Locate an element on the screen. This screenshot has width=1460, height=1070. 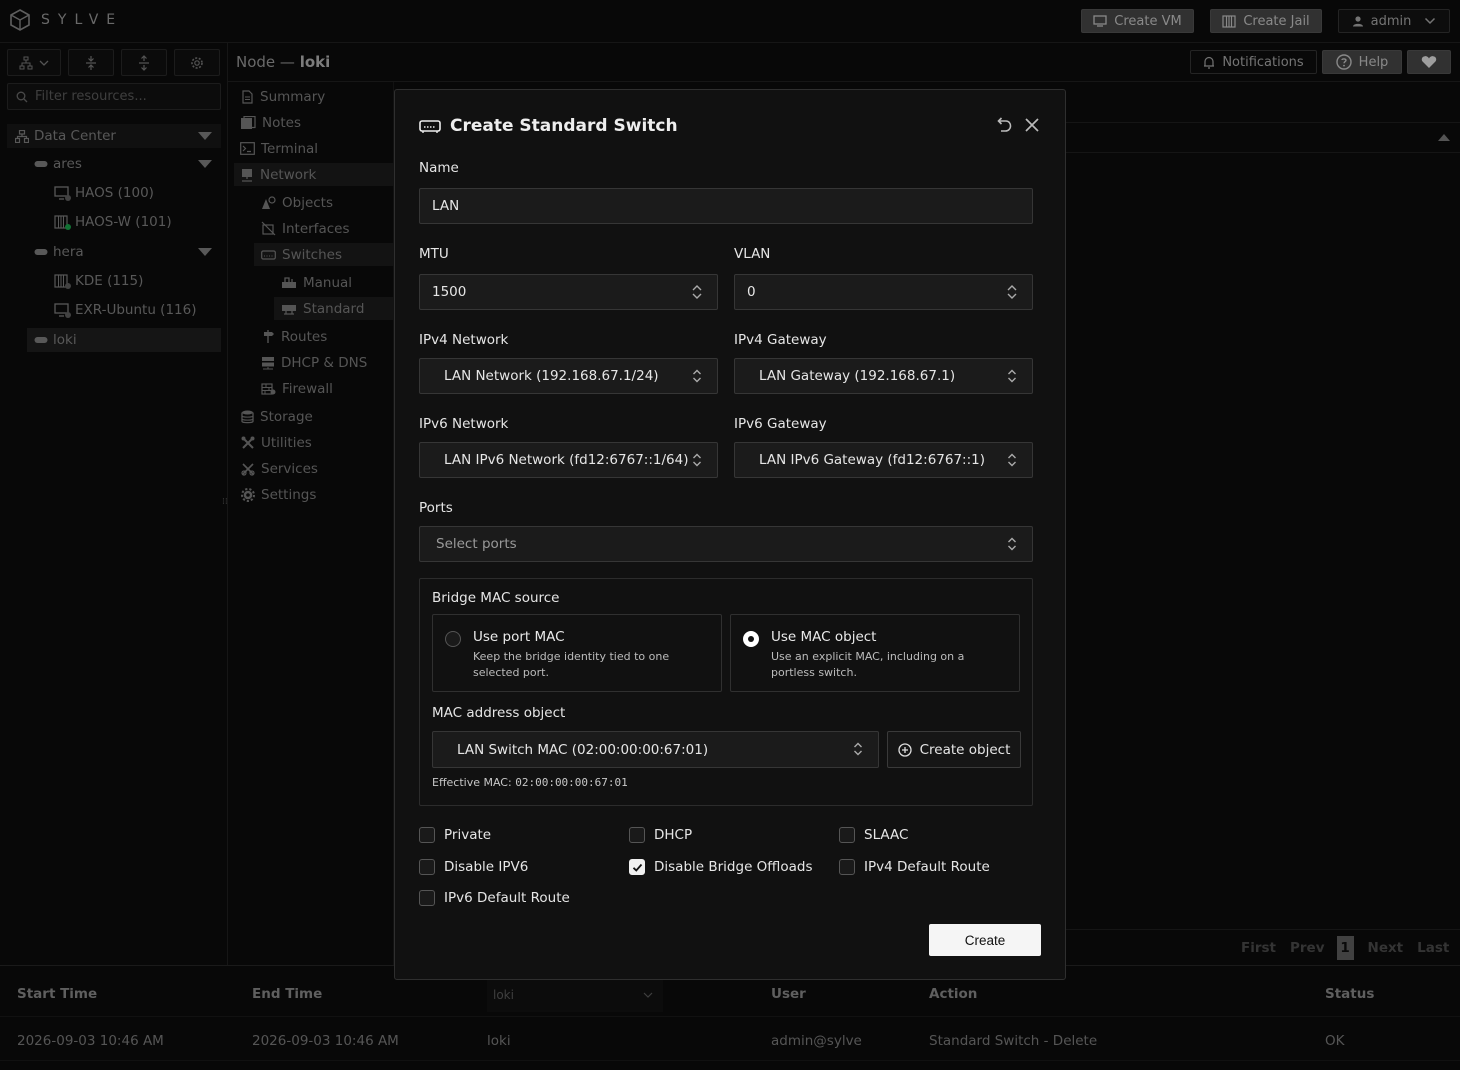
name-label: Name is located at coordinates (439, 168).